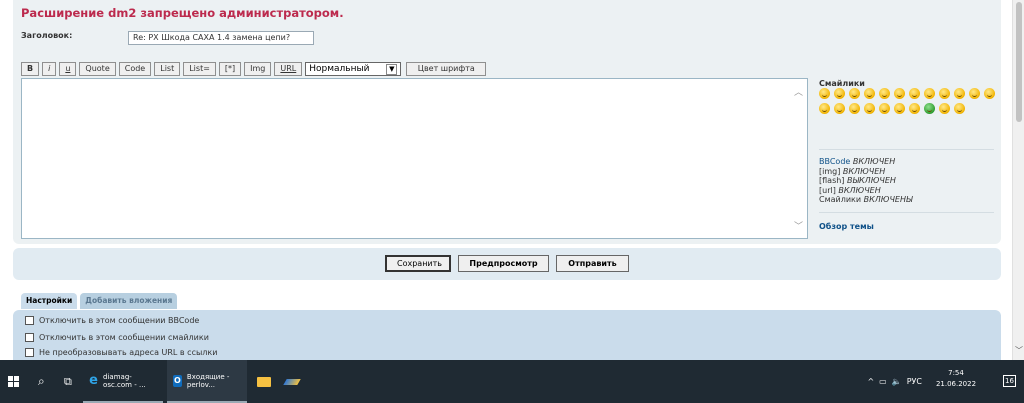 The height and width of the screenshot is (403, 1024). I want to click on system-tray: ^ ▭ 🔈 РУС, so click(894, 381).